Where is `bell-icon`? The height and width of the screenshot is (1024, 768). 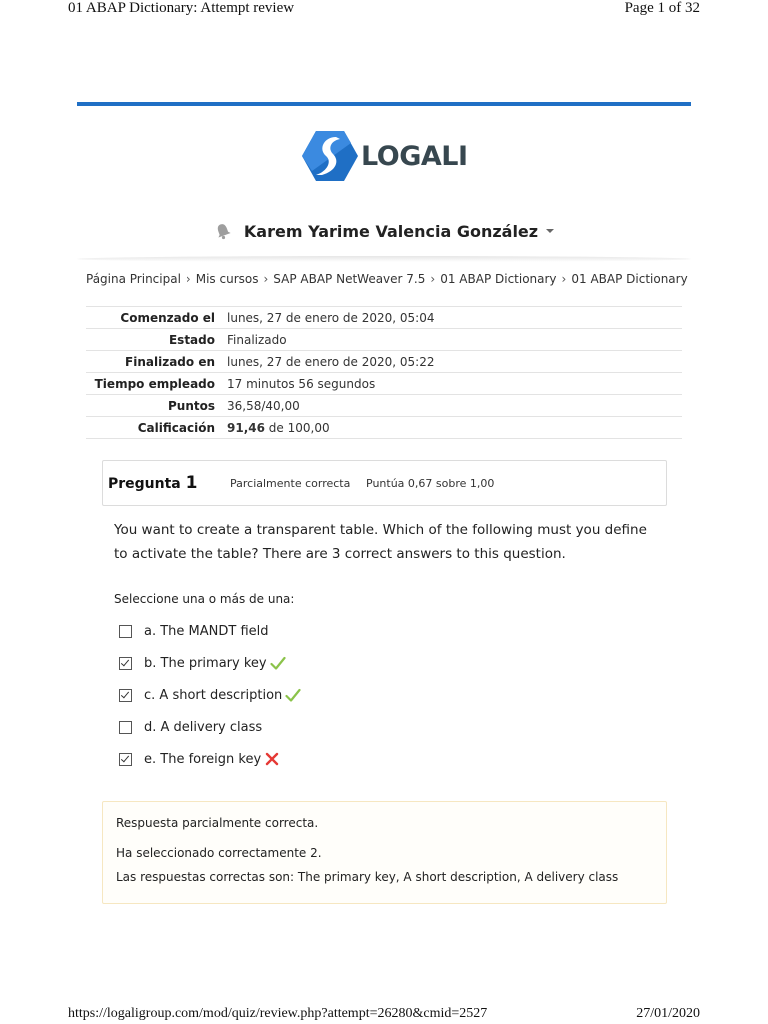
bell-icon is located at coordinates (223, 231).